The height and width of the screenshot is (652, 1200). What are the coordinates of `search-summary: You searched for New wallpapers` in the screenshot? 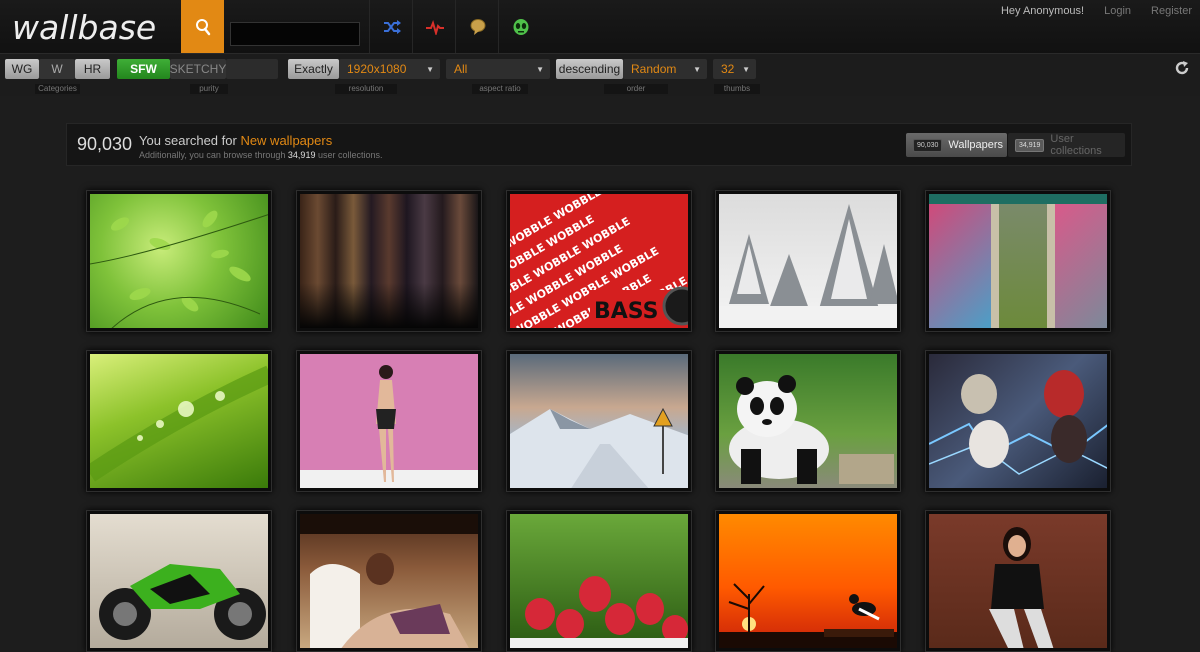 It's located at (235, 140).